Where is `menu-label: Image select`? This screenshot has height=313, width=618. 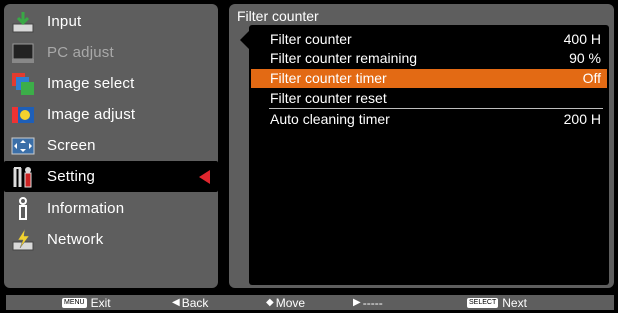
menu-label: Image select is located at coordinates (91, 83).